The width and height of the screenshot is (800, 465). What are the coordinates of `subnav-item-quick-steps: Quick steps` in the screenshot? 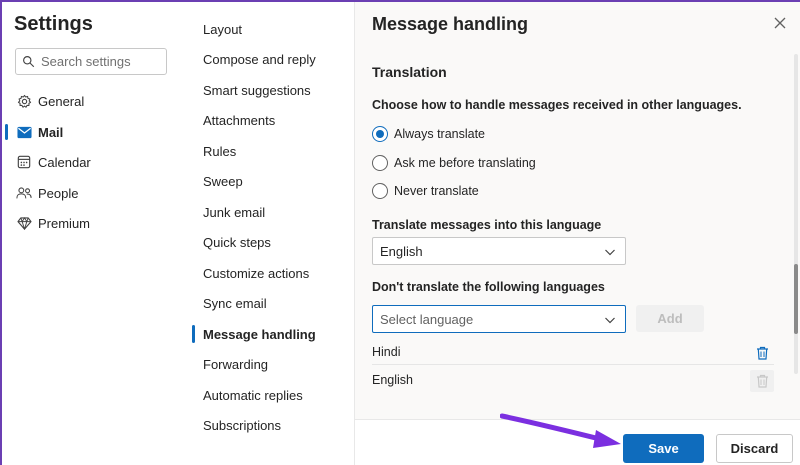 It's located at (268, 242).